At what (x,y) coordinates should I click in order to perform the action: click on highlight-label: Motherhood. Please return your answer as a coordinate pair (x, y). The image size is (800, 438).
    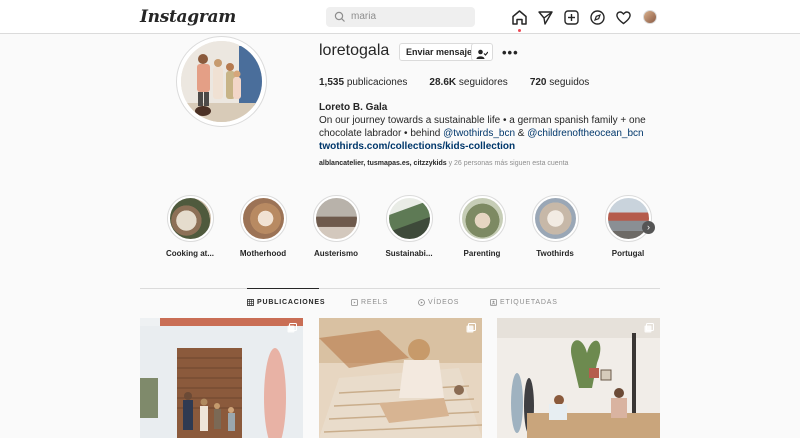
    Looking at the image, I should click on (263, 253).